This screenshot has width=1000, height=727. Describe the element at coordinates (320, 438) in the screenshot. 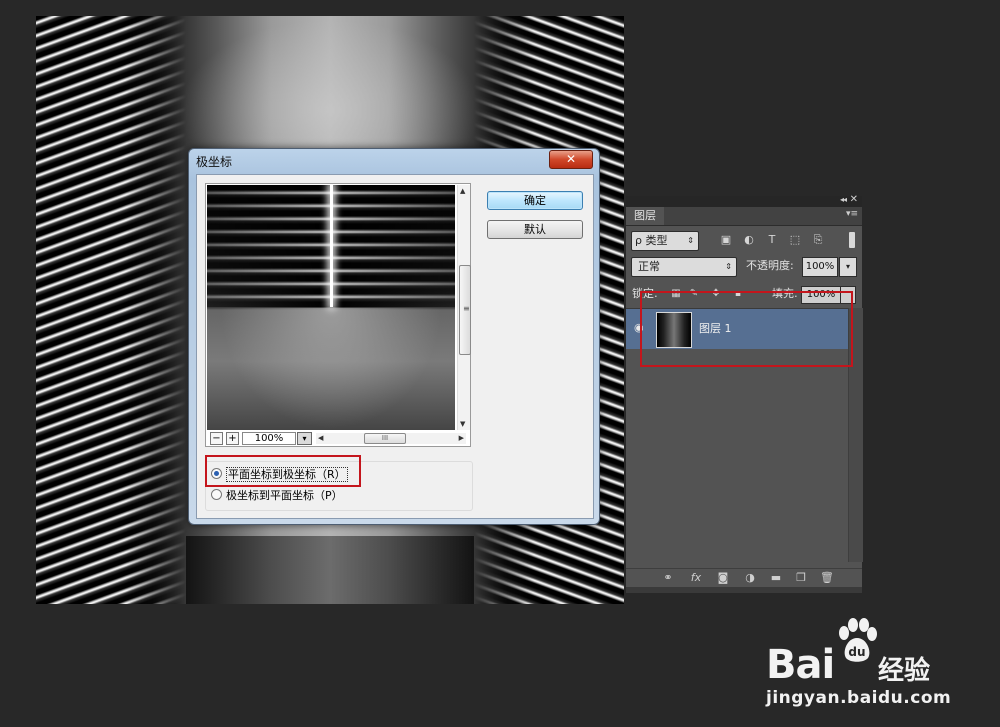

I see `scroll-left-arrow-icon: ◀` at that location.